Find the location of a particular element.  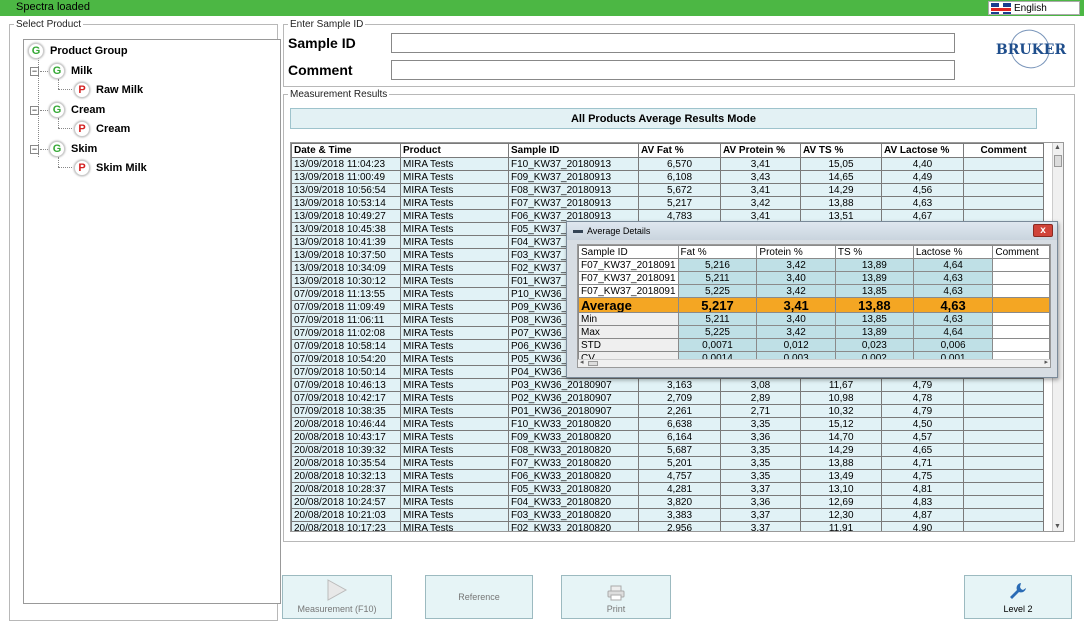

sample-id-input is located at coordinates (673, 43).